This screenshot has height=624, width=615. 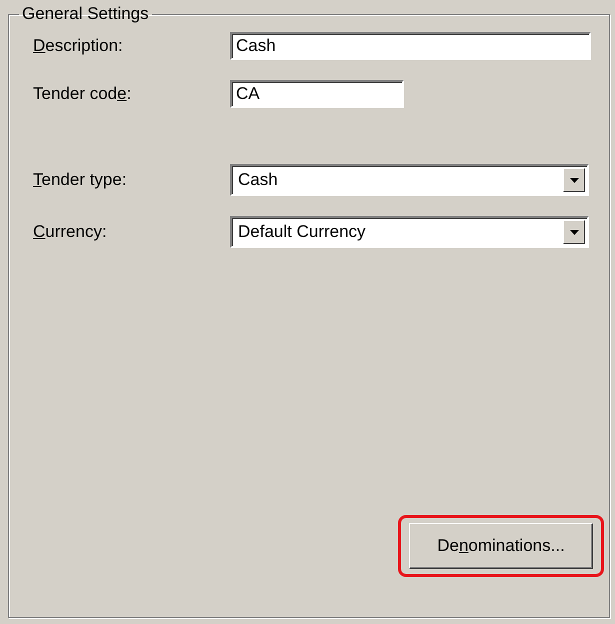 I want to click on field-label: Currency:, so click(x=70, y=232).